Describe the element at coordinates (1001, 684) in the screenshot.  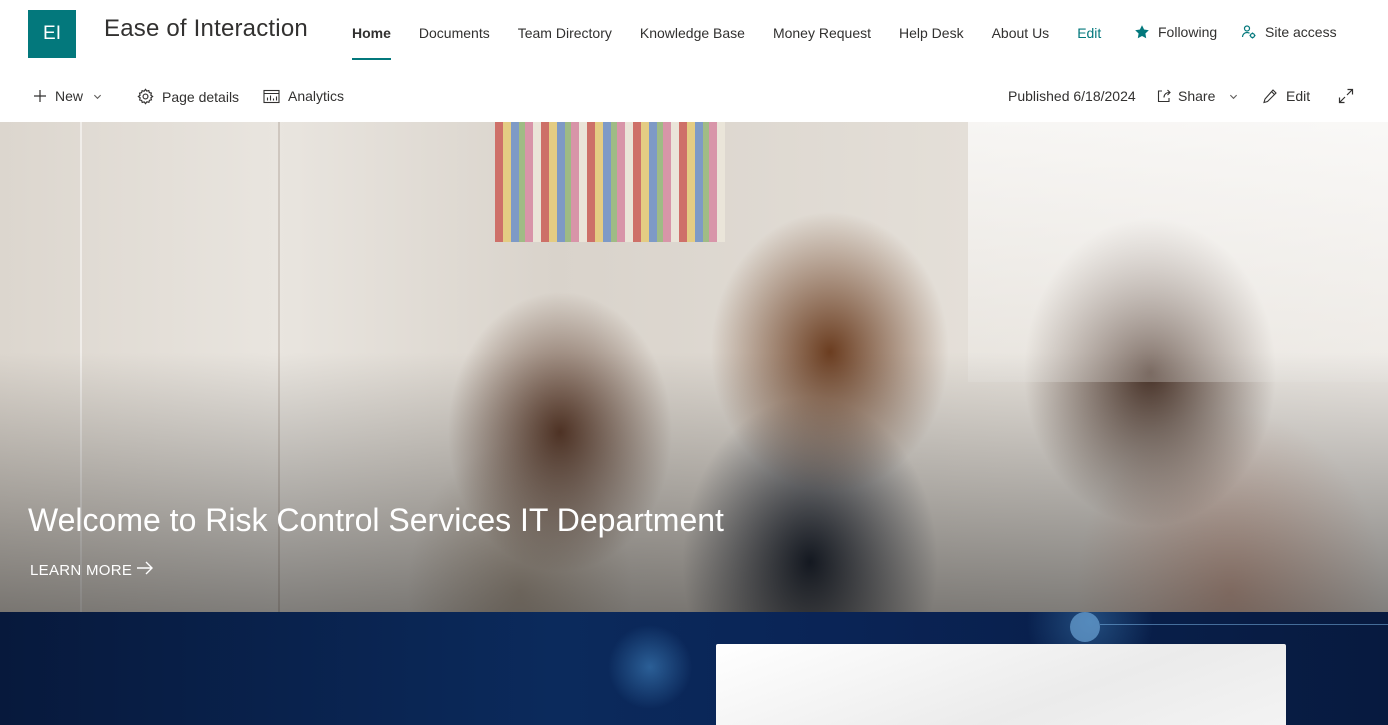
I see `content-card` at that location.